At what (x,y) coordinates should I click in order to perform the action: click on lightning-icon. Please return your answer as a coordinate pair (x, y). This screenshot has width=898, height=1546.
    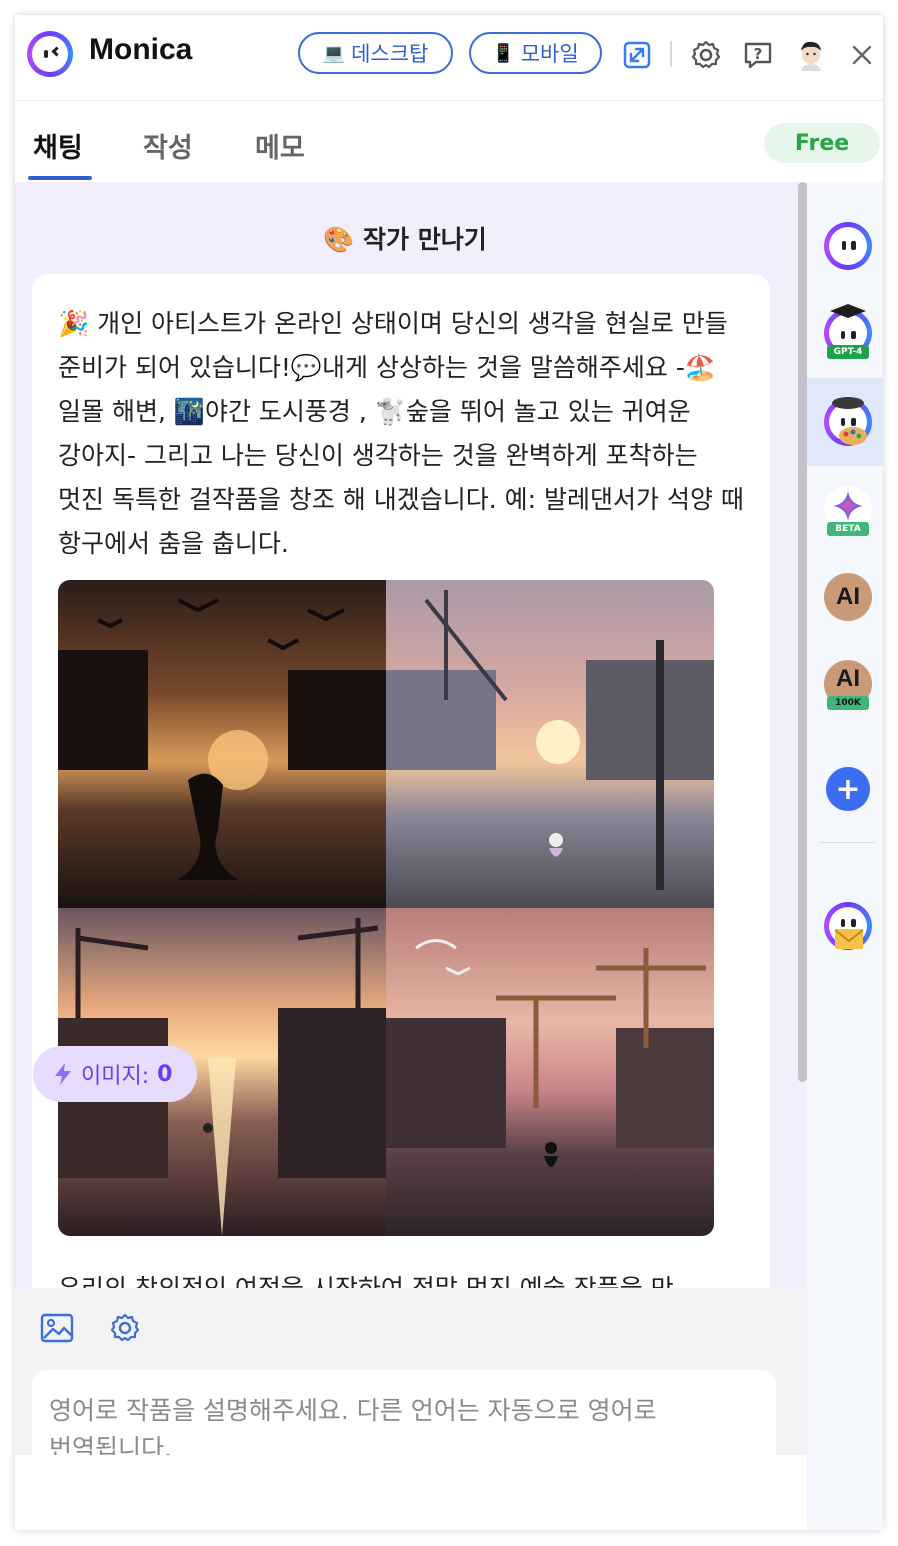
    Looking at the image, I should click on (63, 1074).